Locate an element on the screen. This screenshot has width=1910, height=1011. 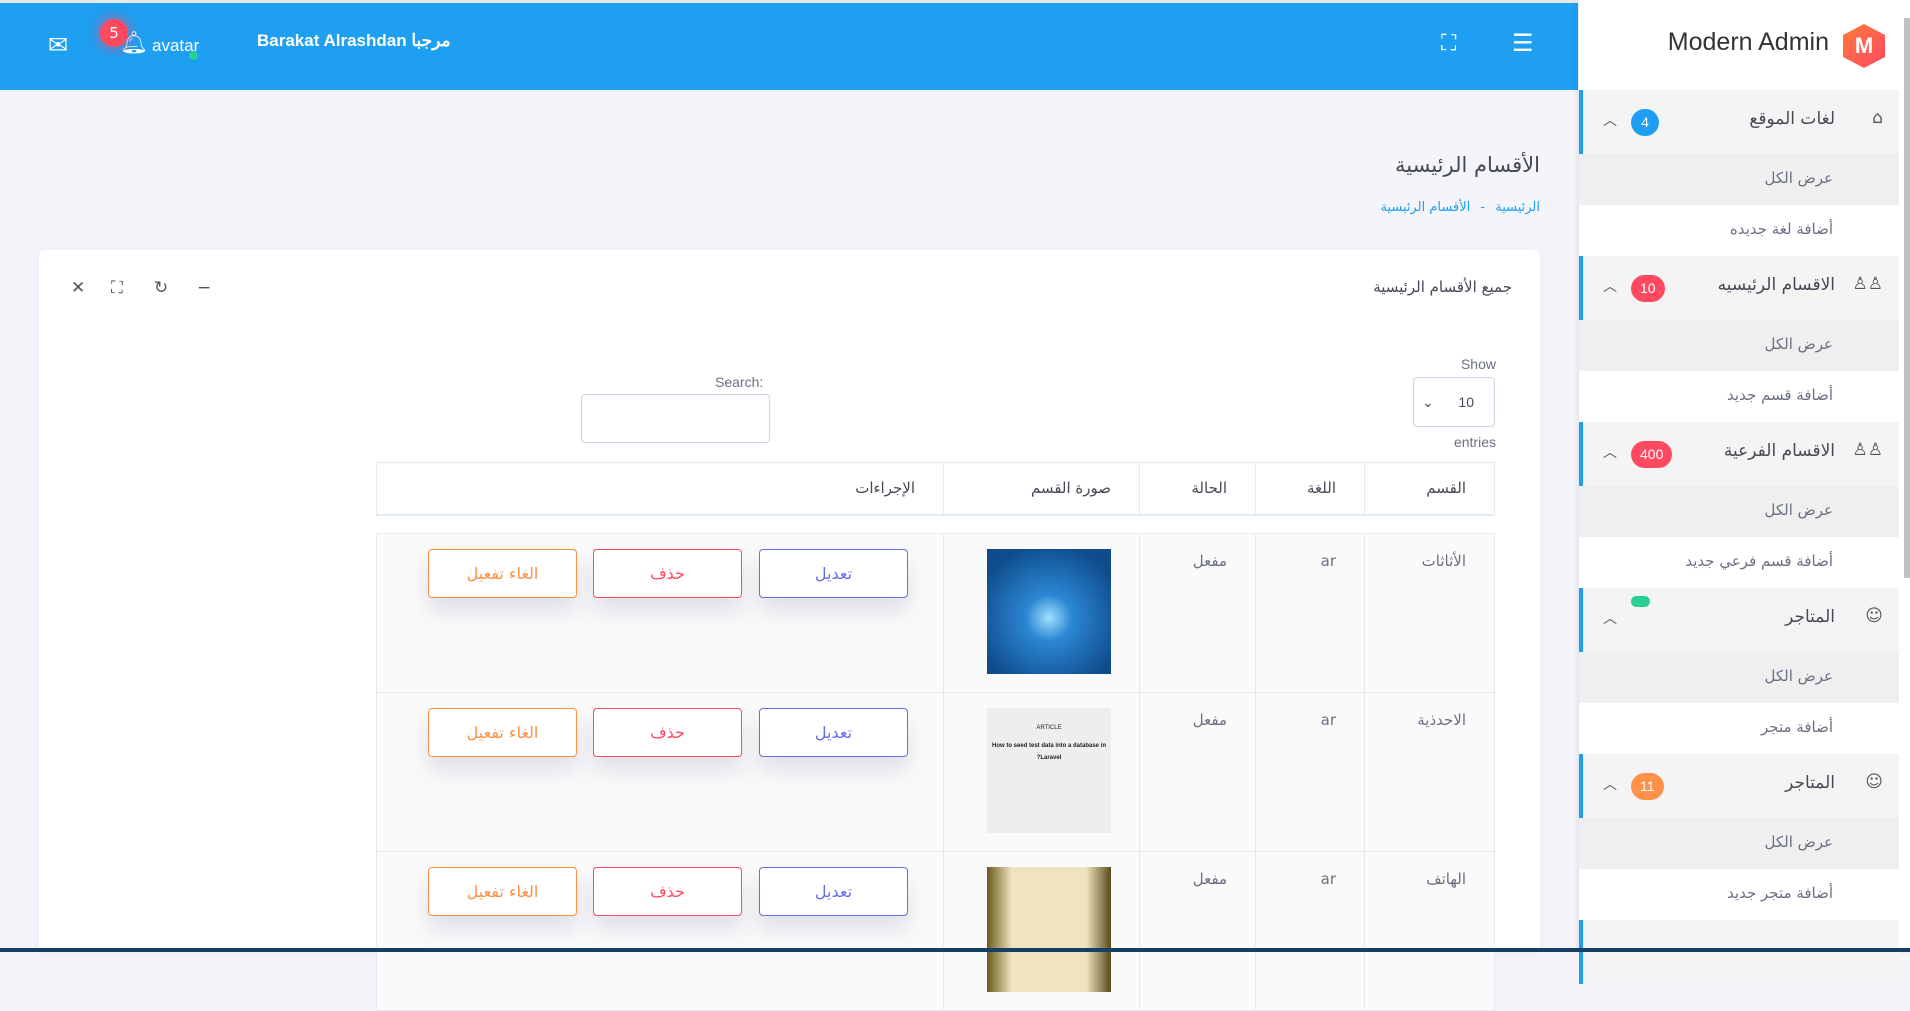
cell-image is located at coordinates (1041, 931).